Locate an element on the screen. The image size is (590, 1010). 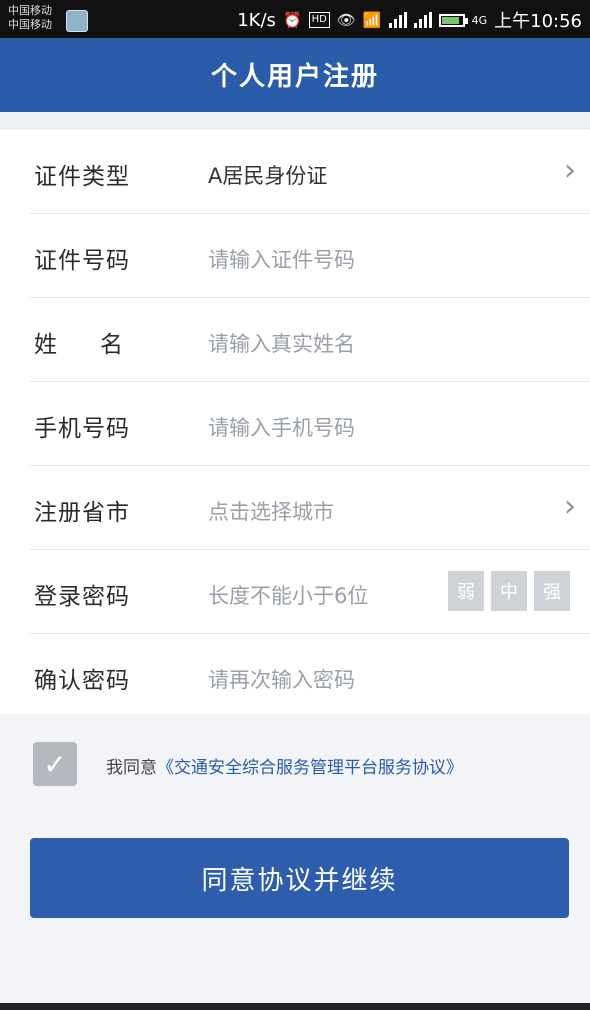
id-number-input: 请输入证件号码 is located at coordinates (281, 259).